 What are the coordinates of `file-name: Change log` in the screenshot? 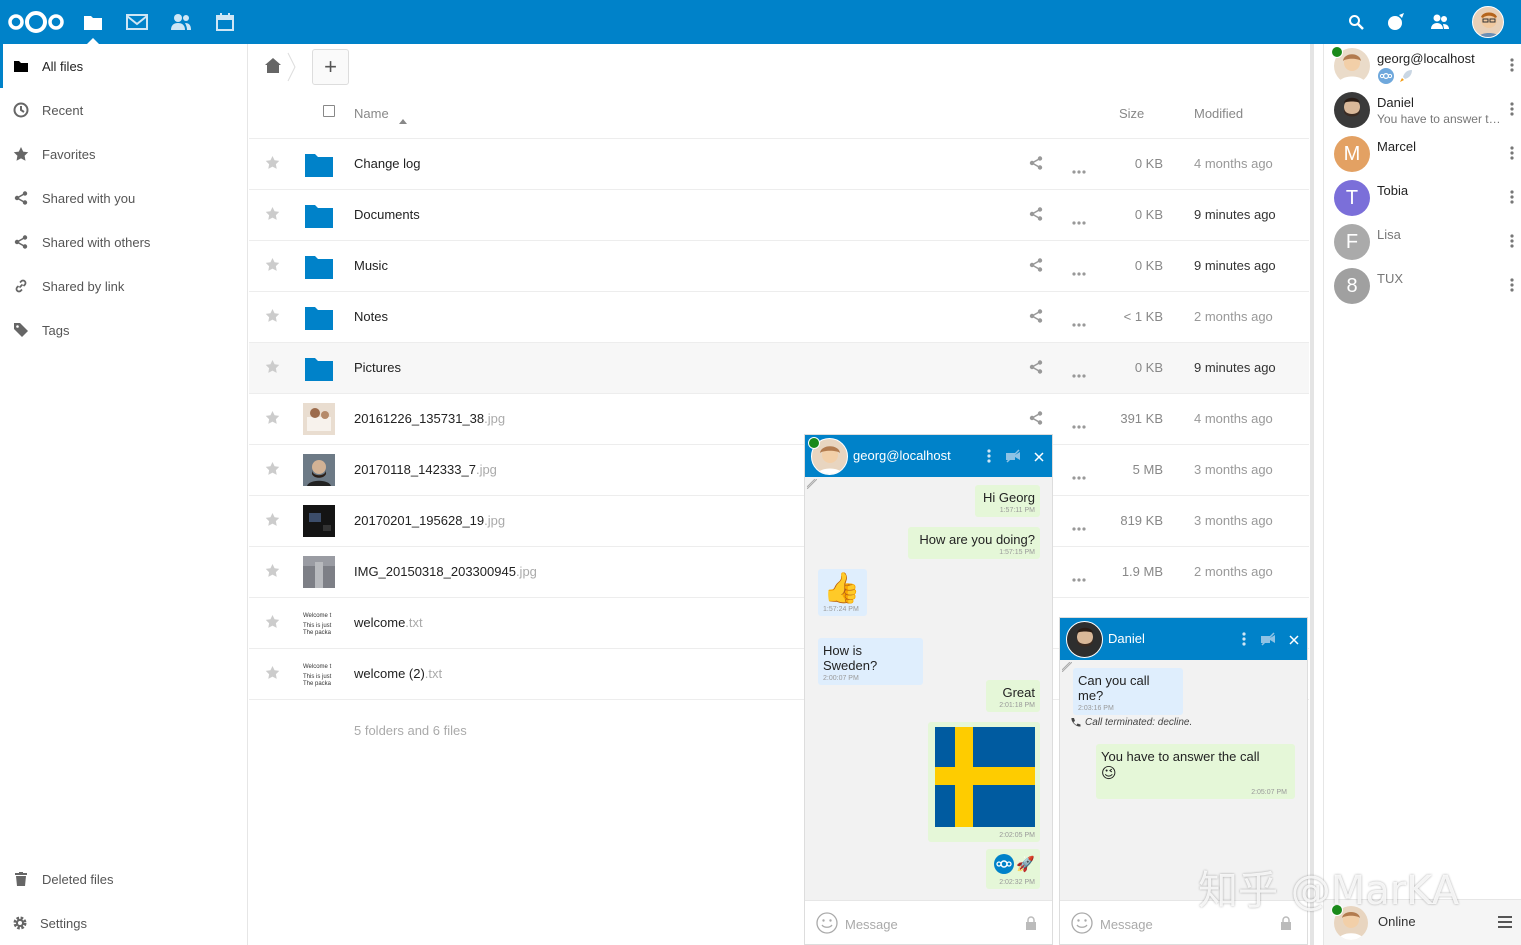 It's located at (387, 163).